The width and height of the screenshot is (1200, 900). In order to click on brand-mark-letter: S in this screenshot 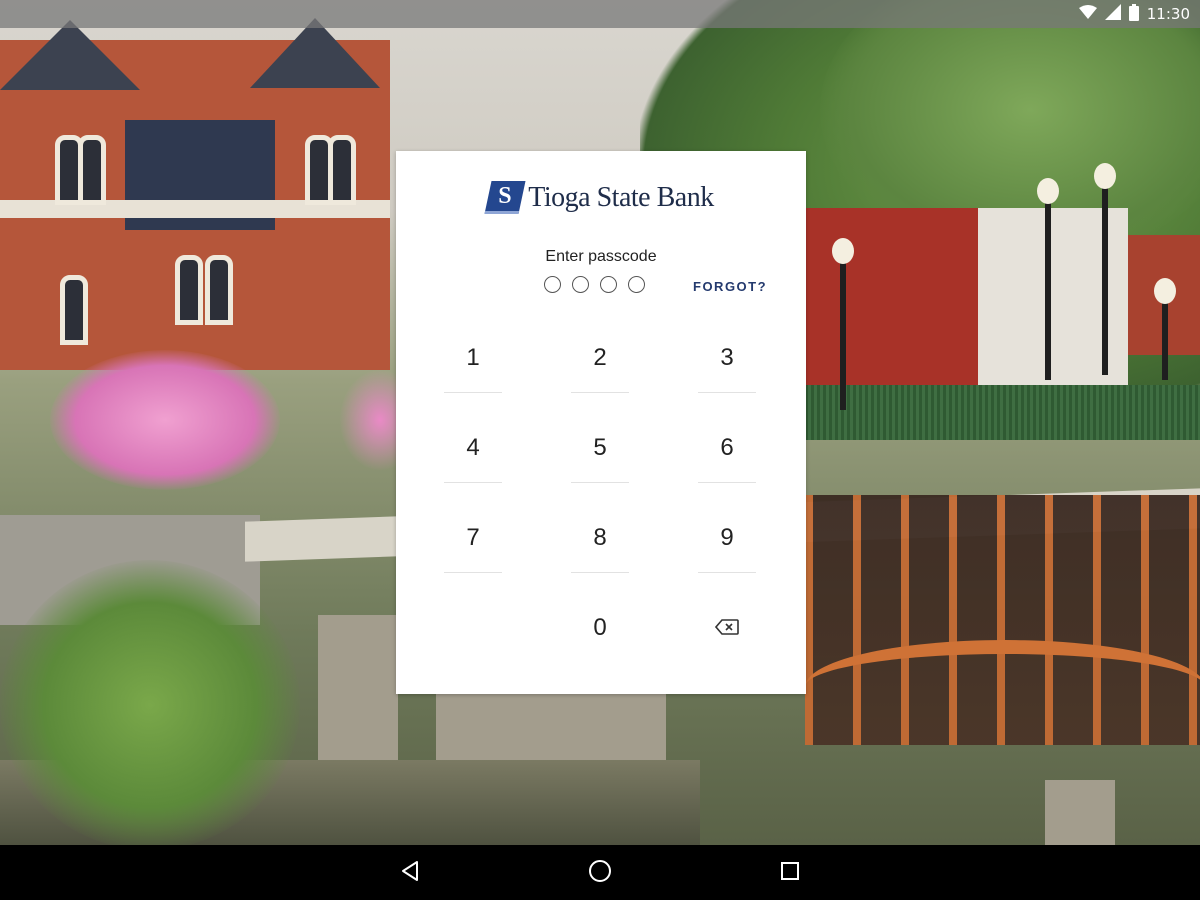, I will do `click(505, 195)`.